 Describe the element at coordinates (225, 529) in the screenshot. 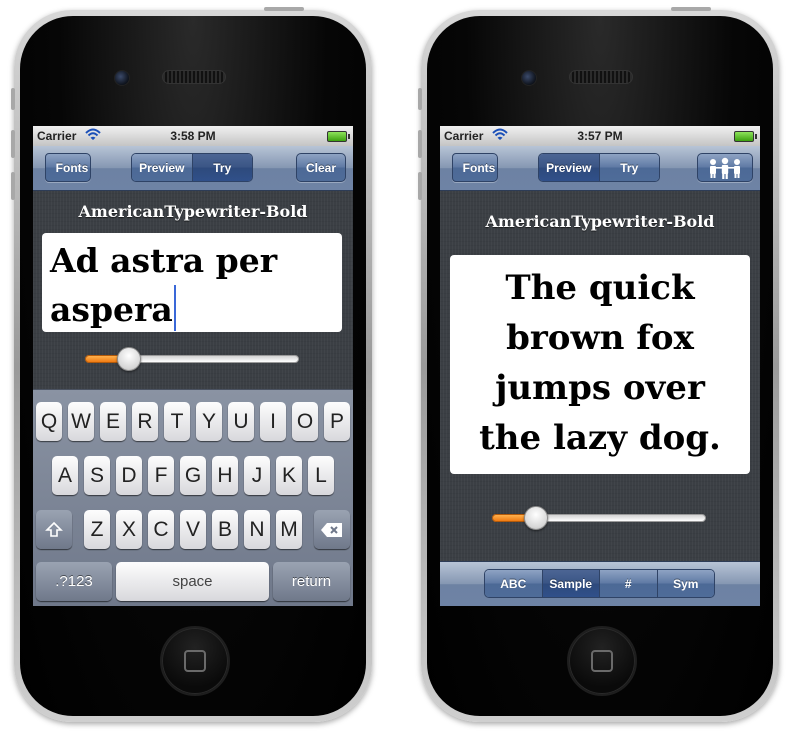

I see `key-b: B` at that location.